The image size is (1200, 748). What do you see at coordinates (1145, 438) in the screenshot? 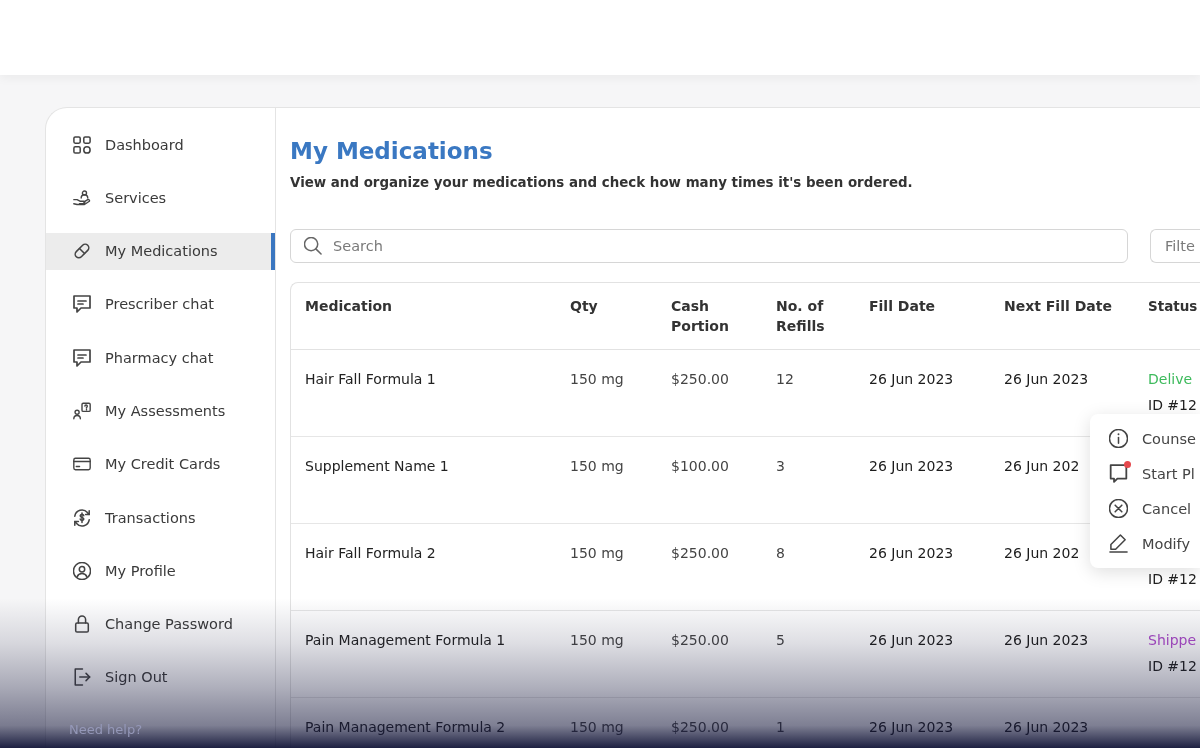
I see `menu-item: Counse` at bounding box center [1145, 438].